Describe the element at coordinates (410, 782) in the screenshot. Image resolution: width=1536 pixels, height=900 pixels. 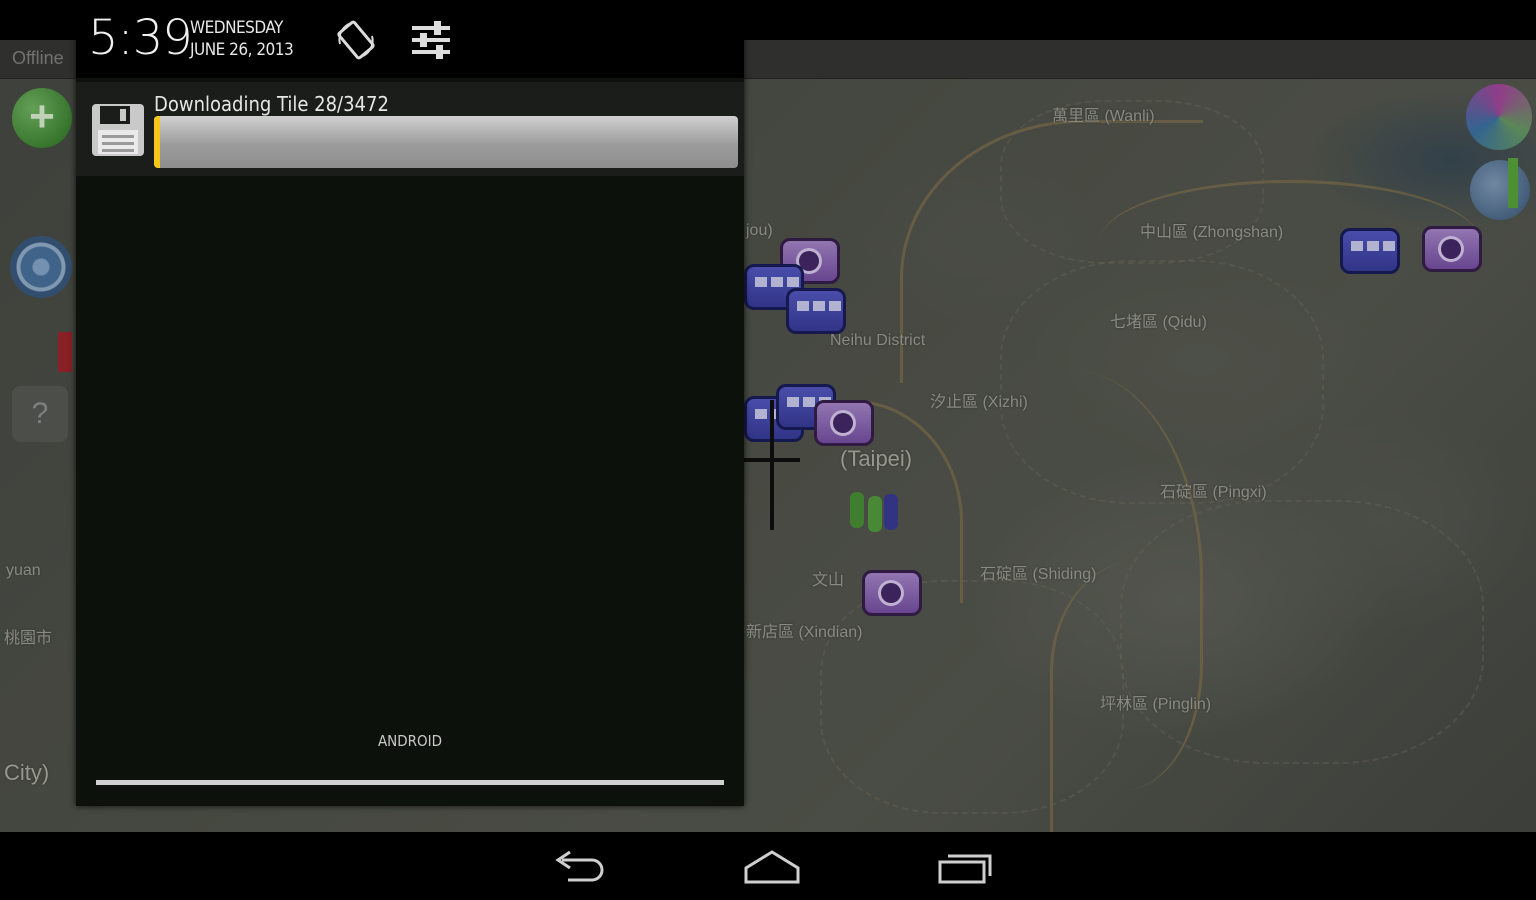
I see `shade-drag-handle` at that location.